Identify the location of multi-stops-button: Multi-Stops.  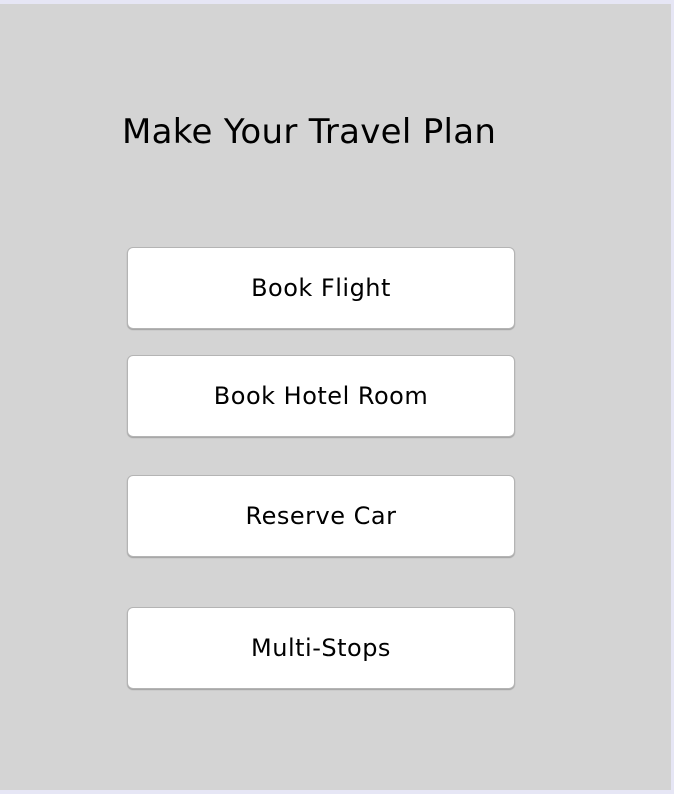
(321, 648).